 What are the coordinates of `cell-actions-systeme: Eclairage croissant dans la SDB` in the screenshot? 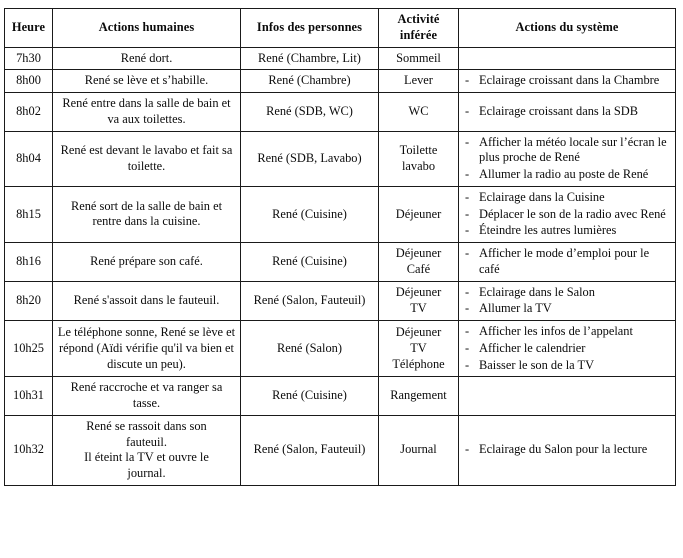 It's located at (567, 112).